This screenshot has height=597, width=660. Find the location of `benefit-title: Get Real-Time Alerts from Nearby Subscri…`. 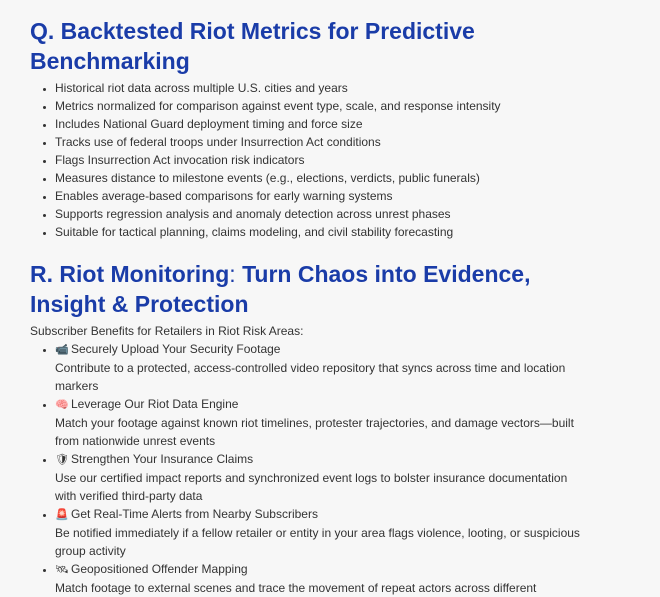

benefit-title: Get Real-Time Alerts from Nearby Subscri… is located at coordinates (194, 514).